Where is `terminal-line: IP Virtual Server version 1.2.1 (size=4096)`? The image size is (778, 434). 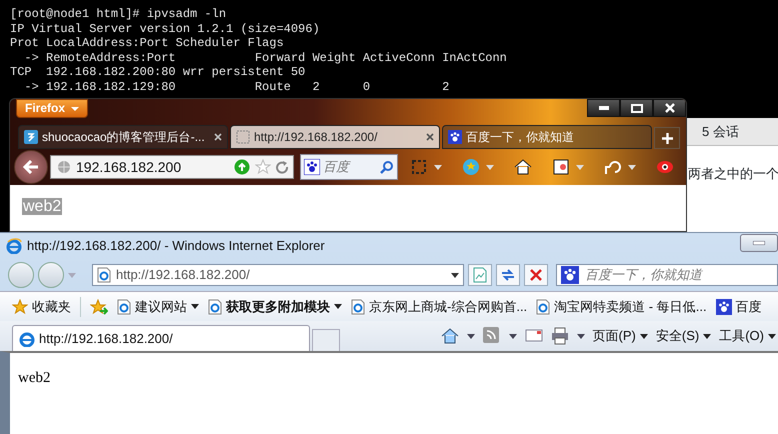
terminal-line: IP Virtual Server version 1.2.1 (size=4096) is located at coordinates (165, 29).